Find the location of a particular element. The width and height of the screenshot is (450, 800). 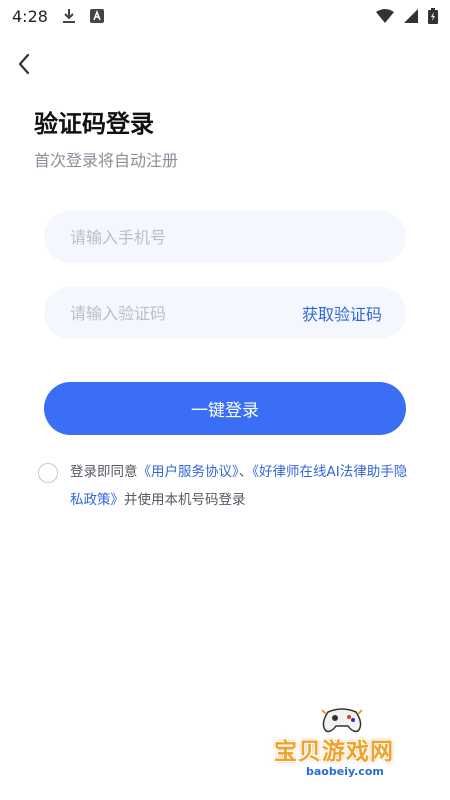

status-right is located at coordinates (407, 16).